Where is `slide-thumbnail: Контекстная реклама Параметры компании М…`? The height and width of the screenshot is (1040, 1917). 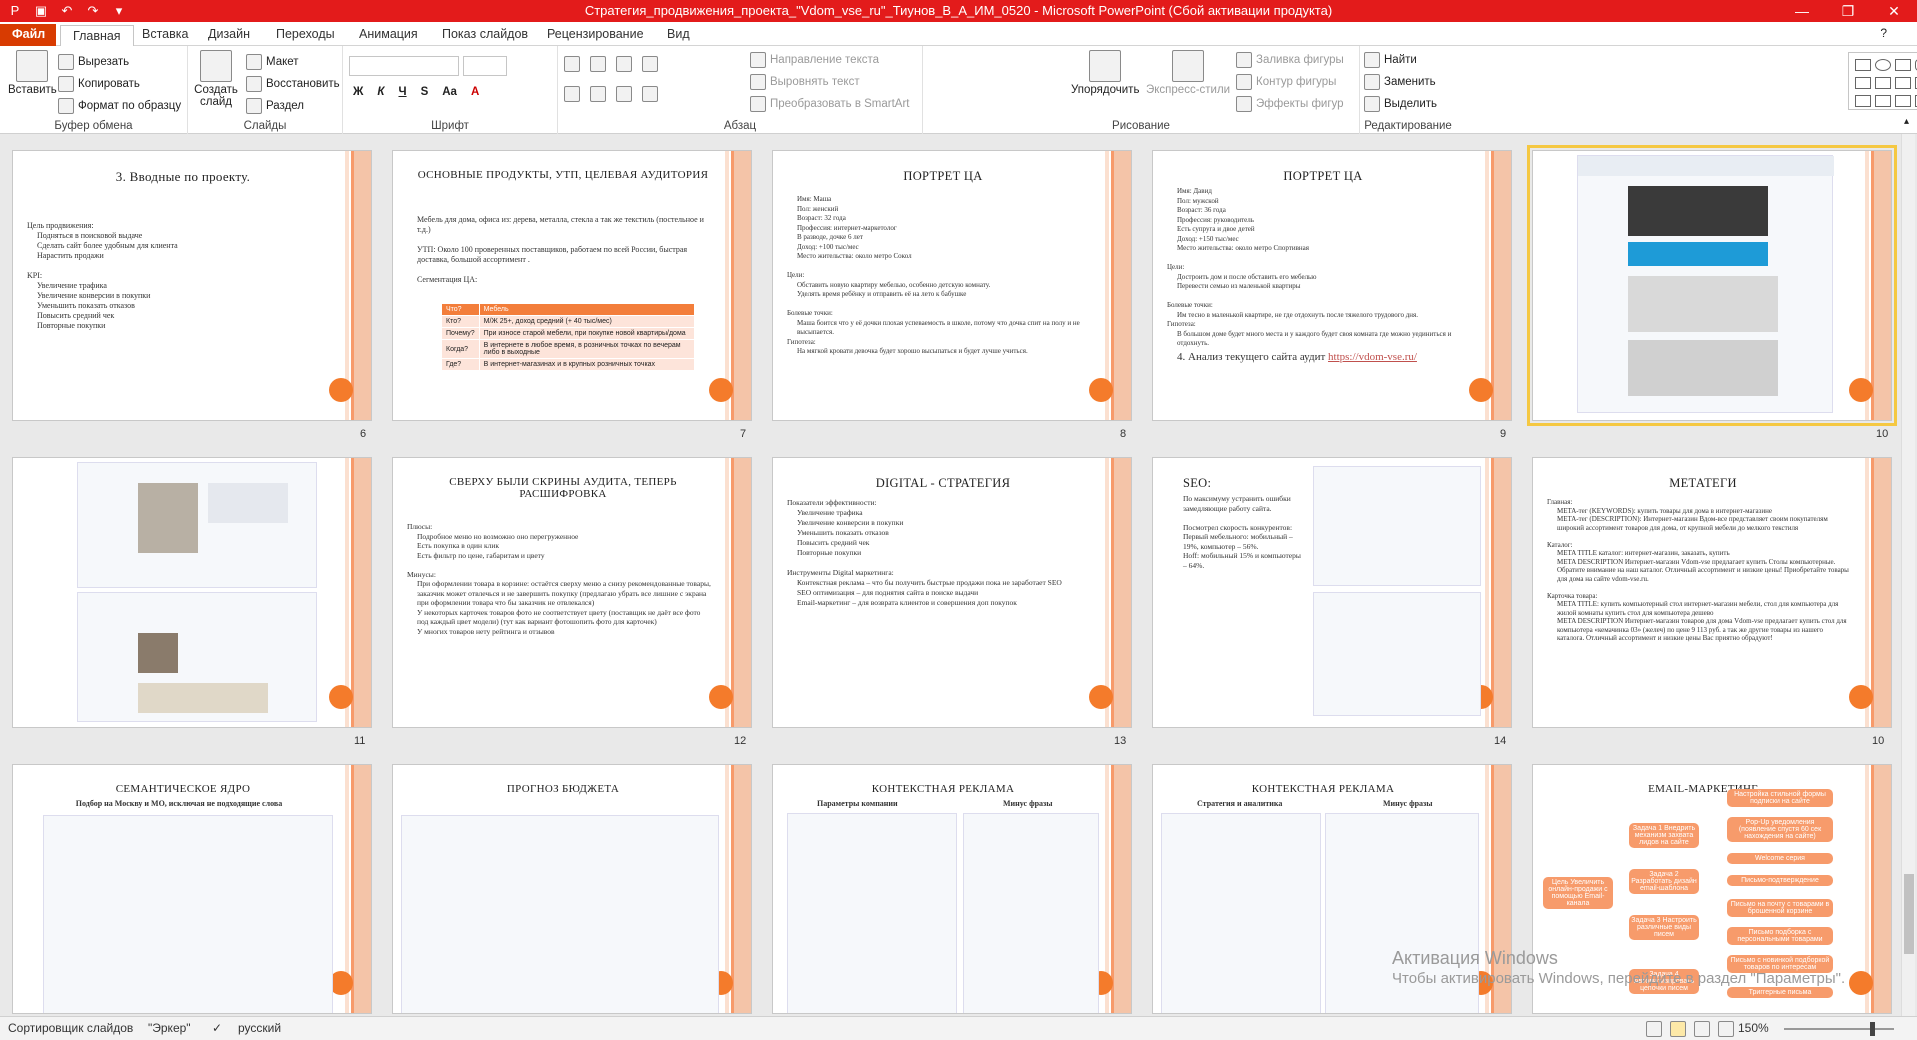 slide-thumbnail: Контекстная реклама Параметры компании М… is located at coordinates (952, 889).